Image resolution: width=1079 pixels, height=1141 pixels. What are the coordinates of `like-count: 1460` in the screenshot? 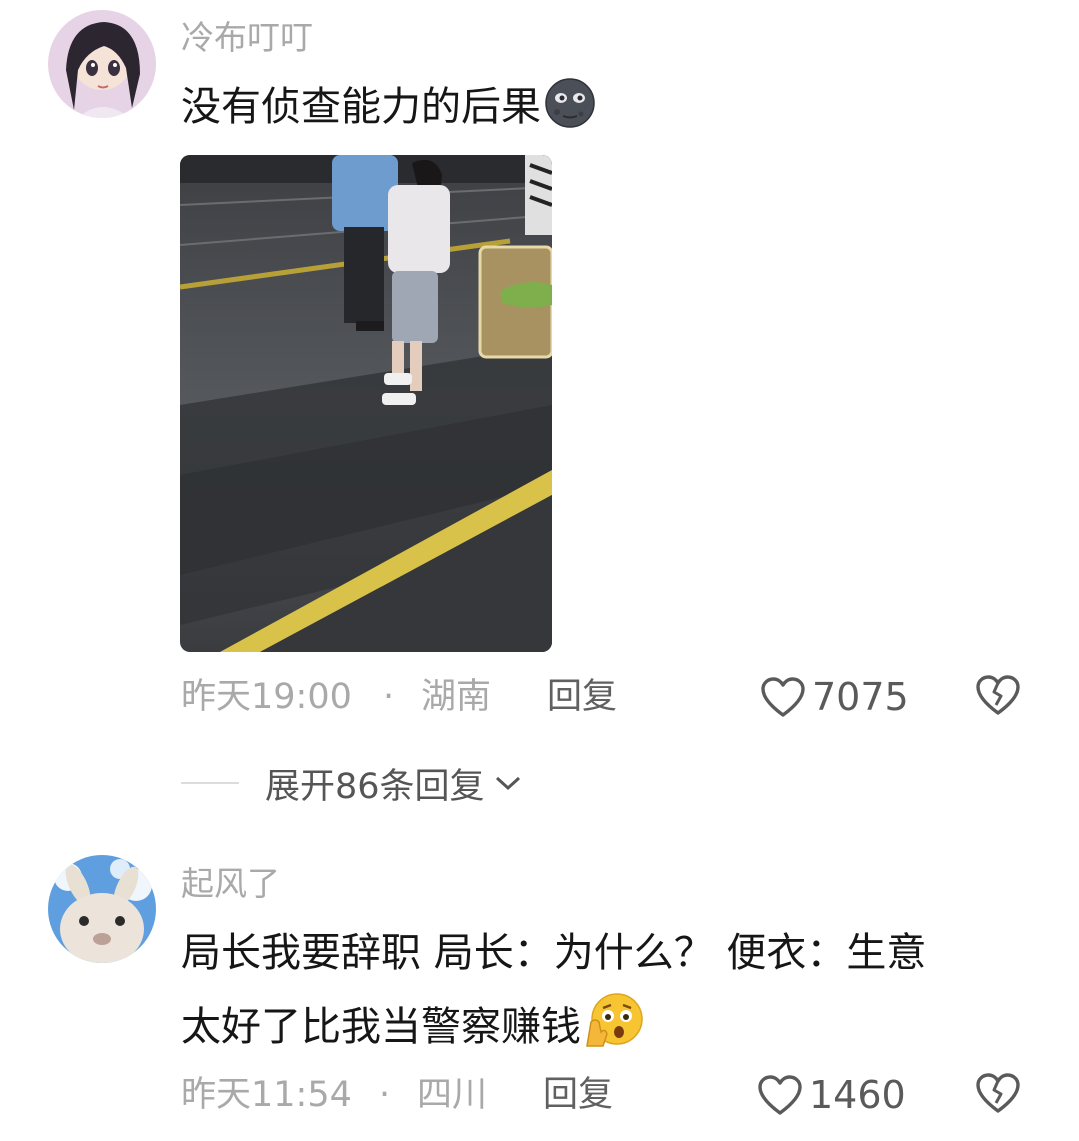 It's located at (857, 1095).